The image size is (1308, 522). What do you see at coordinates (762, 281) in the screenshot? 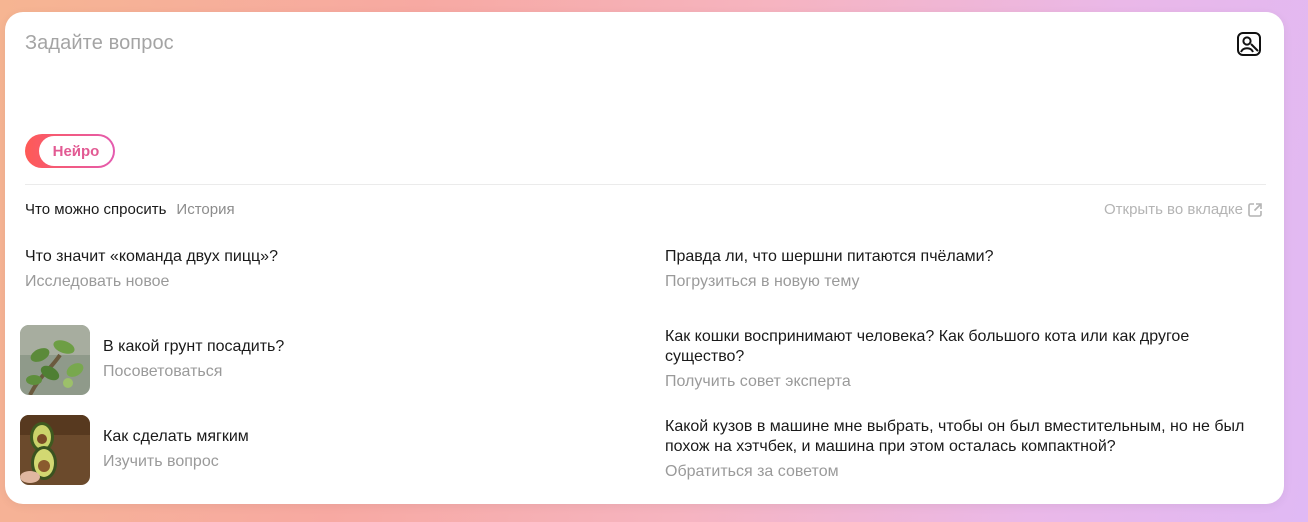
I see `suggestion-subtitle: Погрузиться в новую тему` at bounding box center [762, 281].